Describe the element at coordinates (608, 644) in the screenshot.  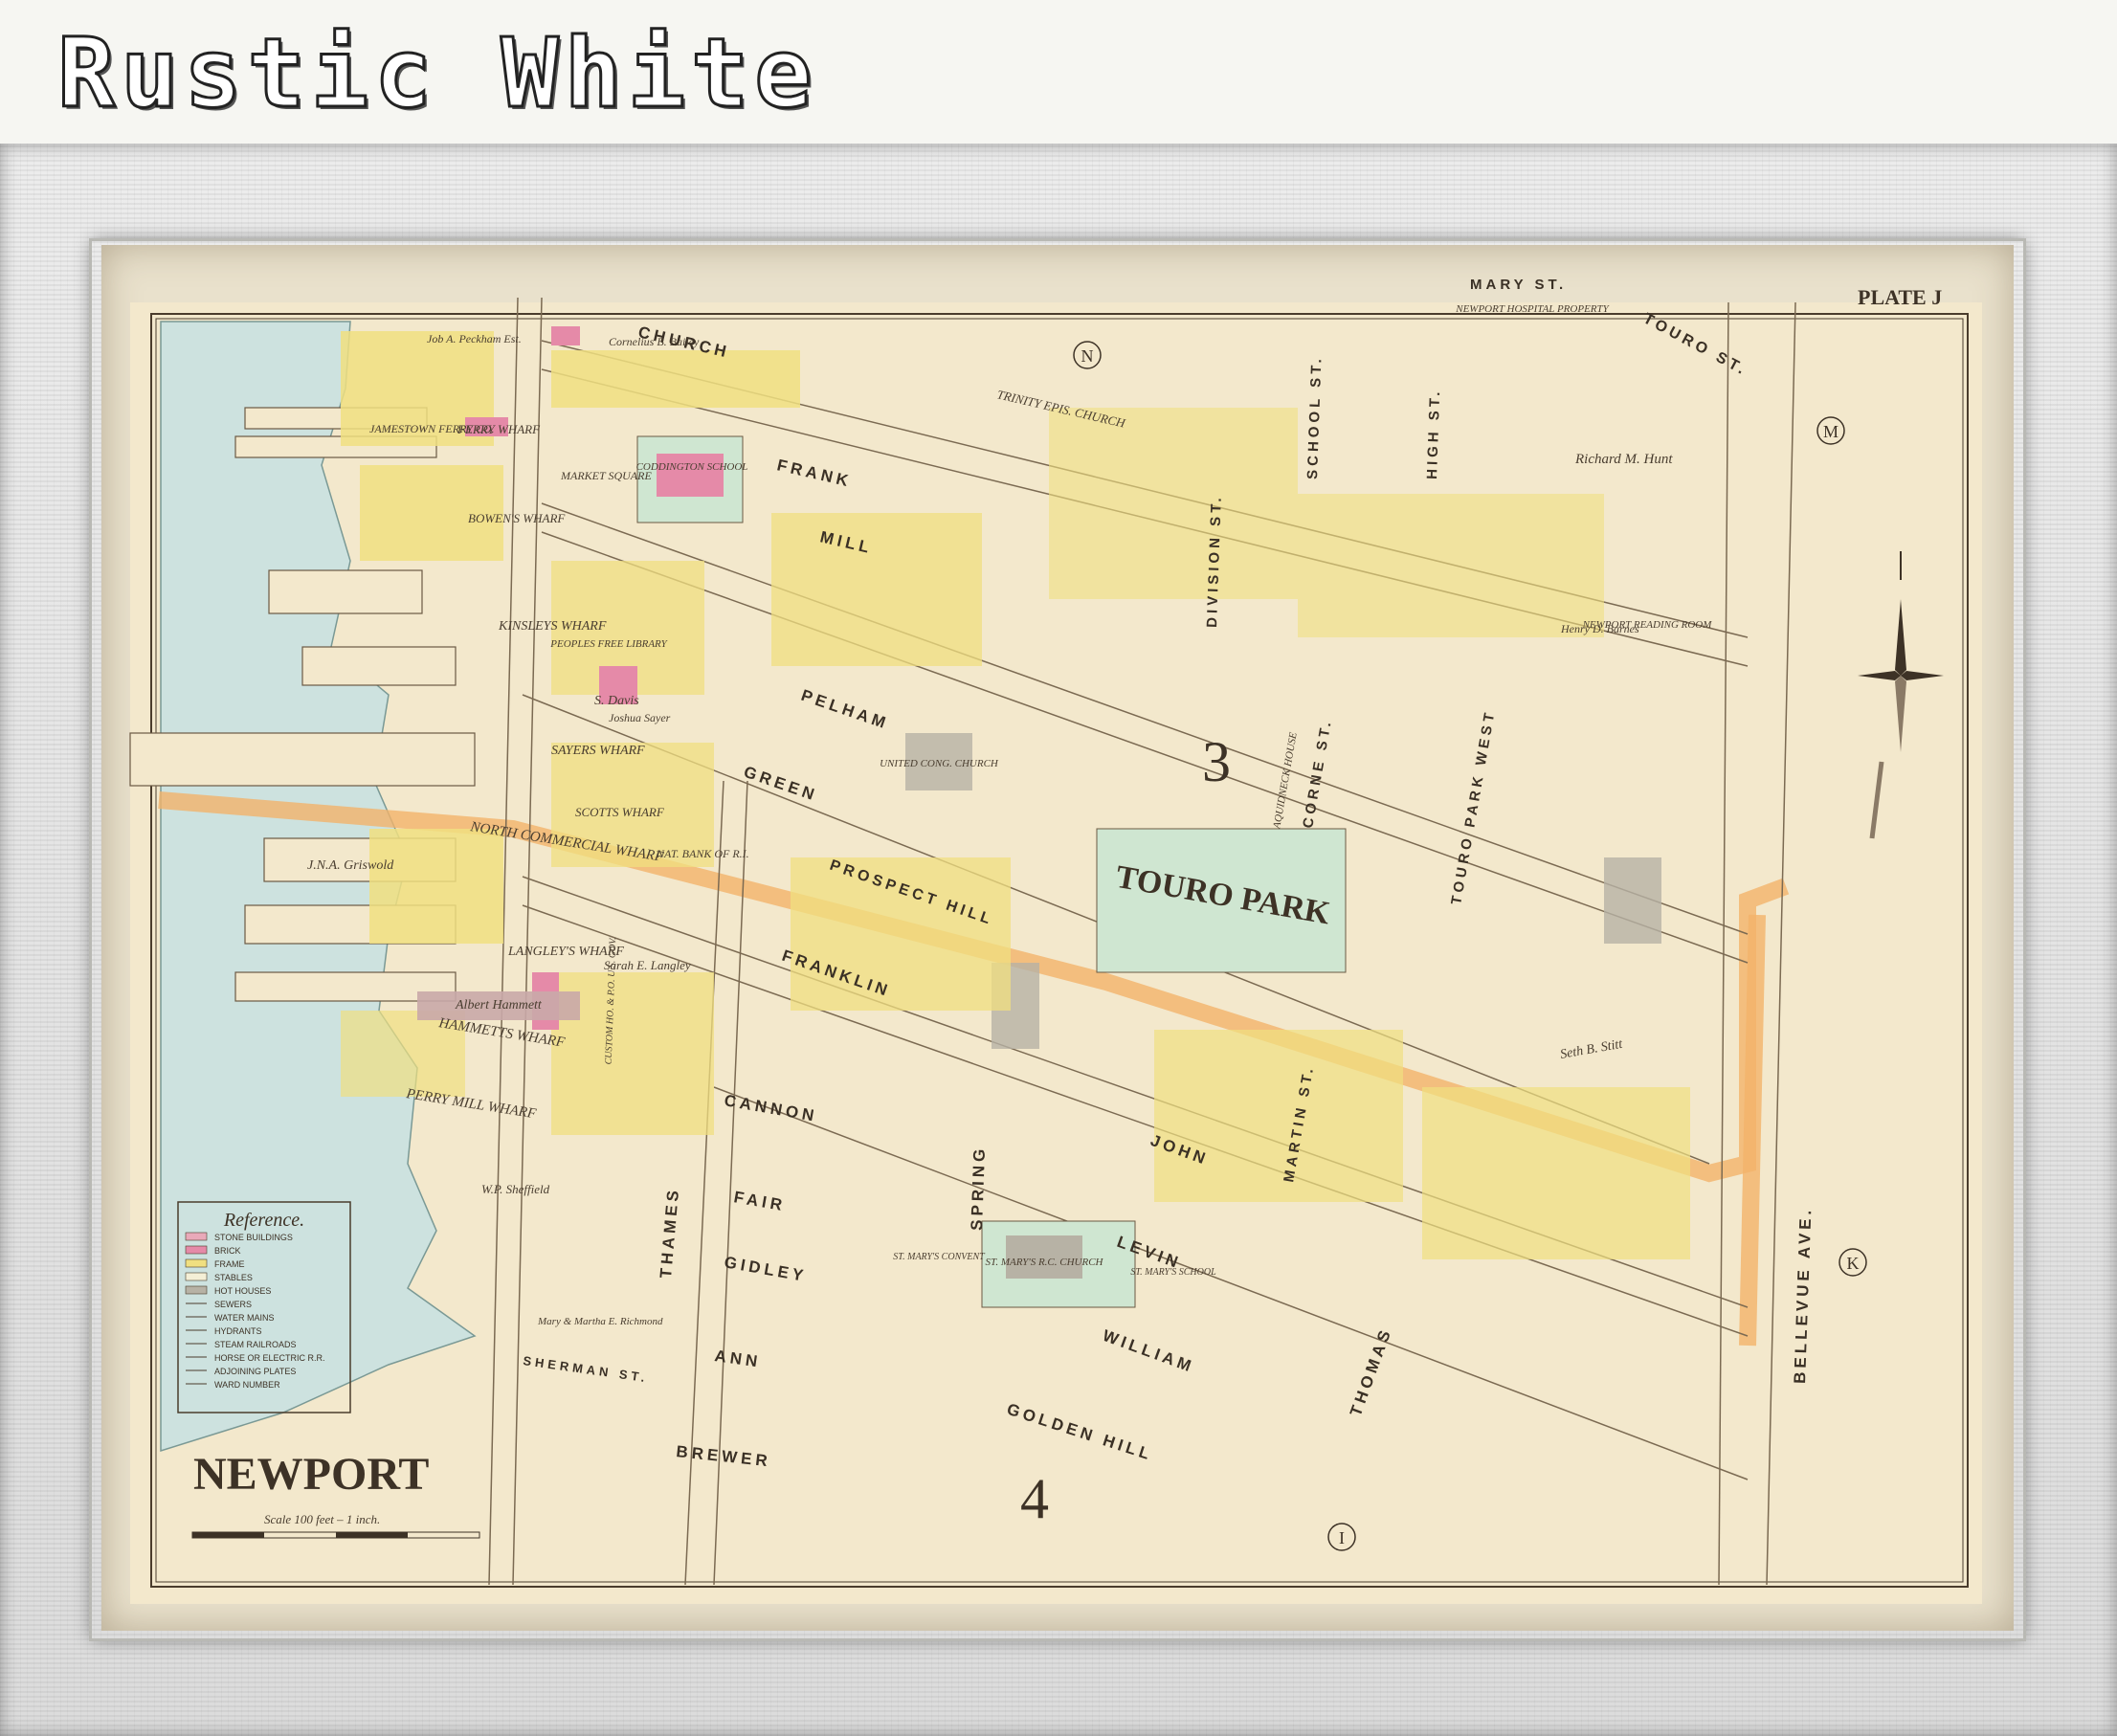
I see `landmark-peoples-library: PEOPLES FREE LIBRARY` at that location.